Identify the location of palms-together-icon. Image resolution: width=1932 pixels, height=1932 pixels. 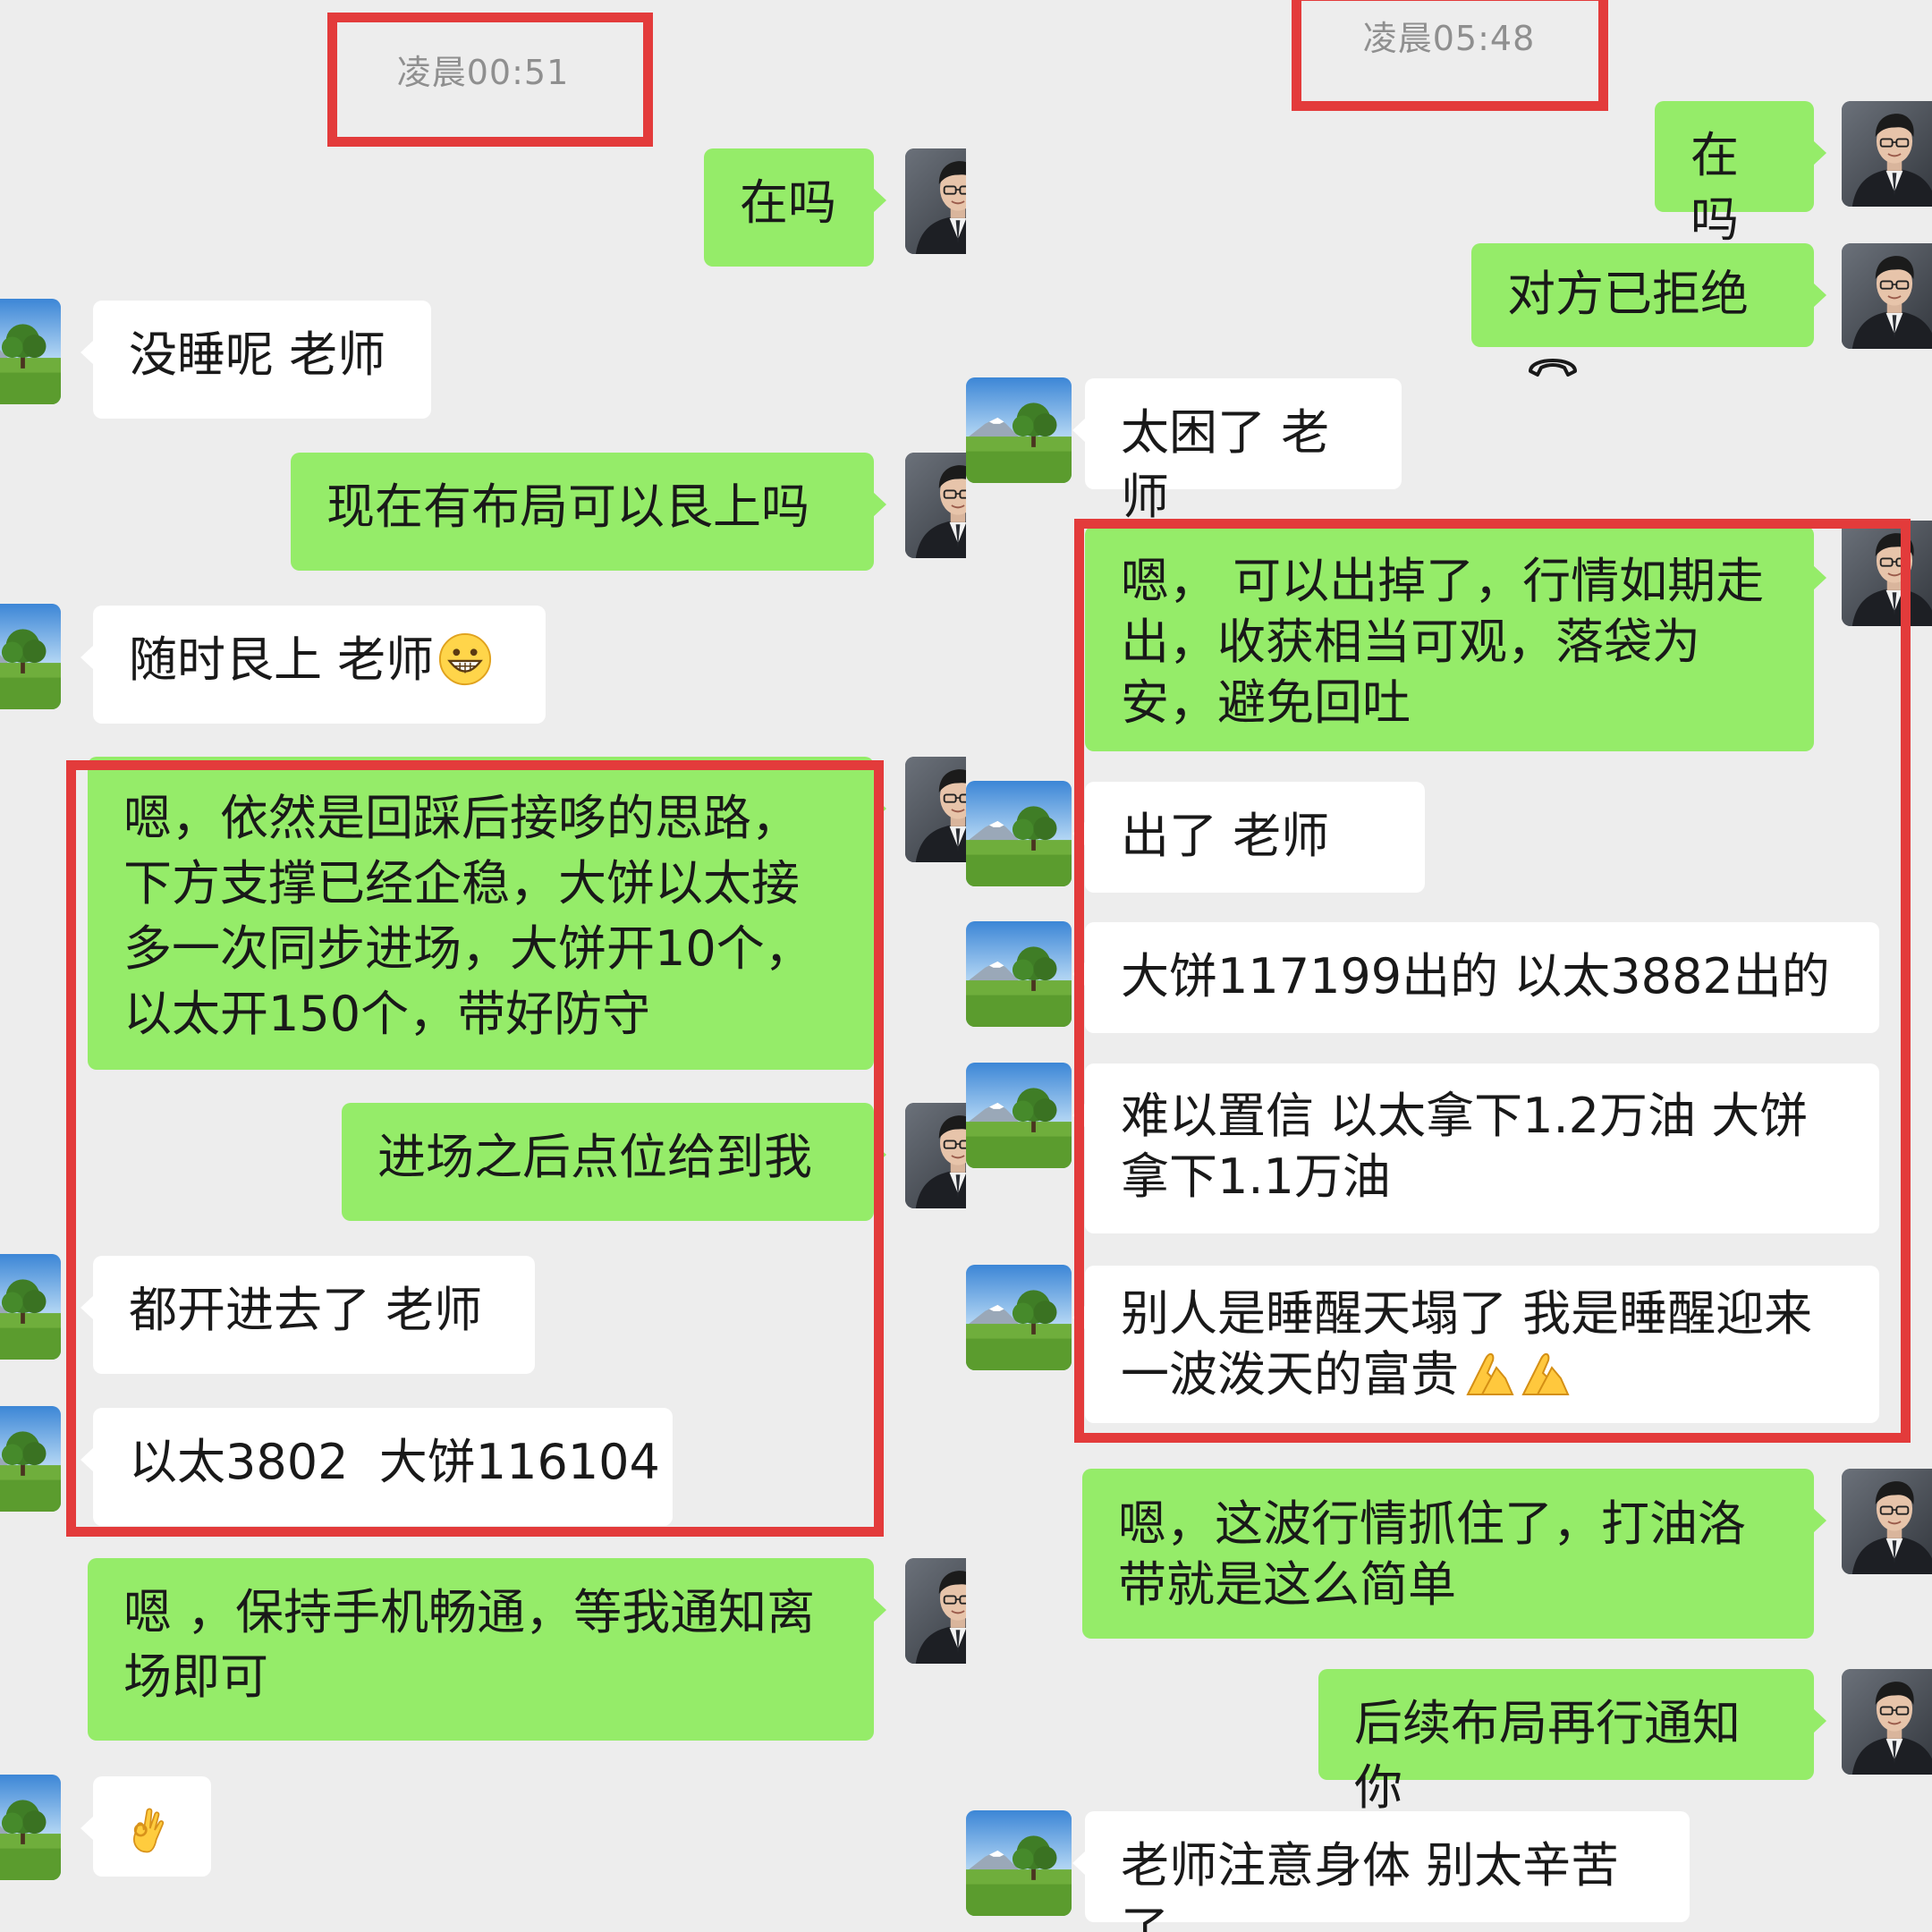
(1517, 1378).